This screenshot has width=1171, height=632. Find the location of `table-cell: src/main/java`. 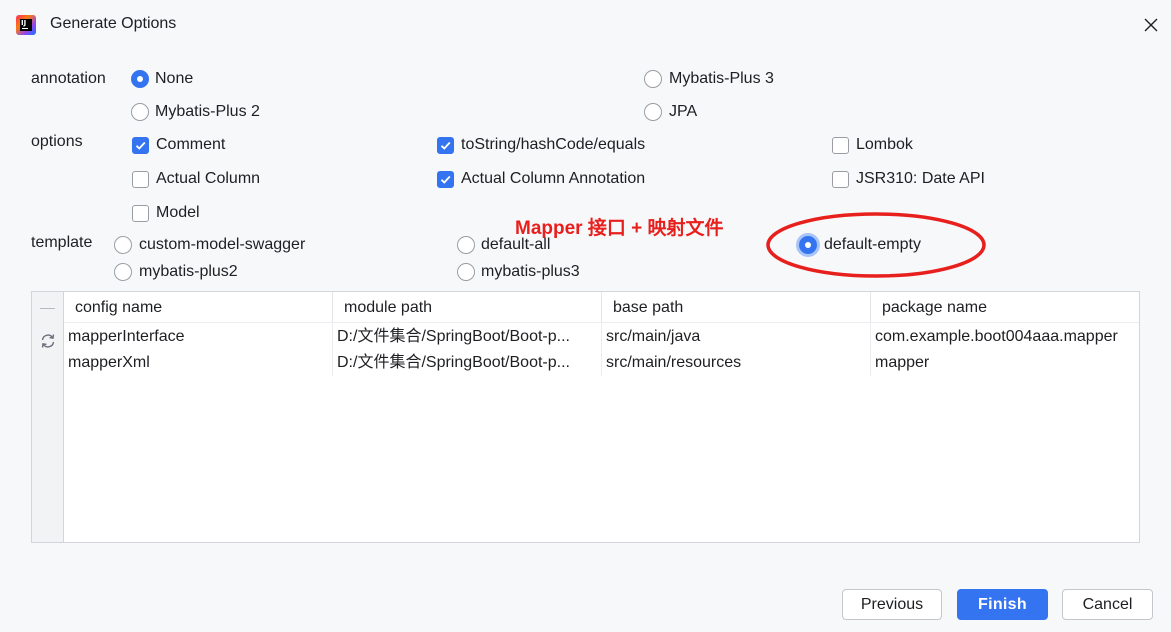

table-cell: src/main/java is located at coordinates (736, 337).